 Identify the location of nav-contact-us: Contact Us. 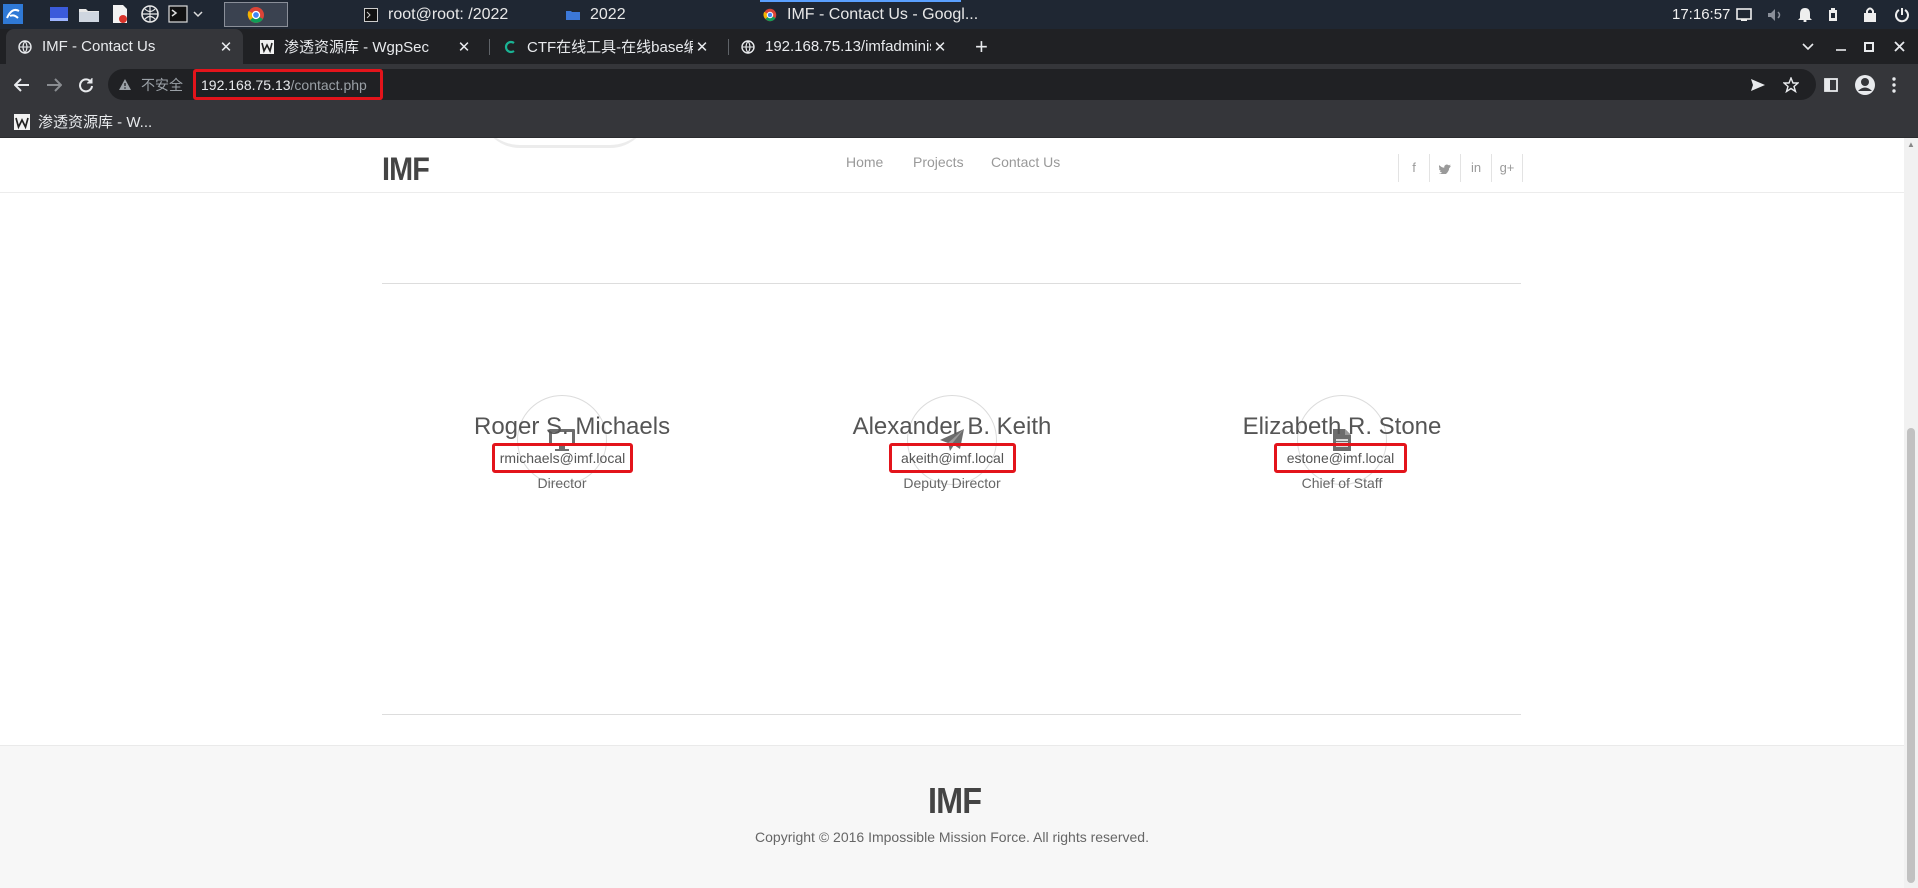
(1025, 162).